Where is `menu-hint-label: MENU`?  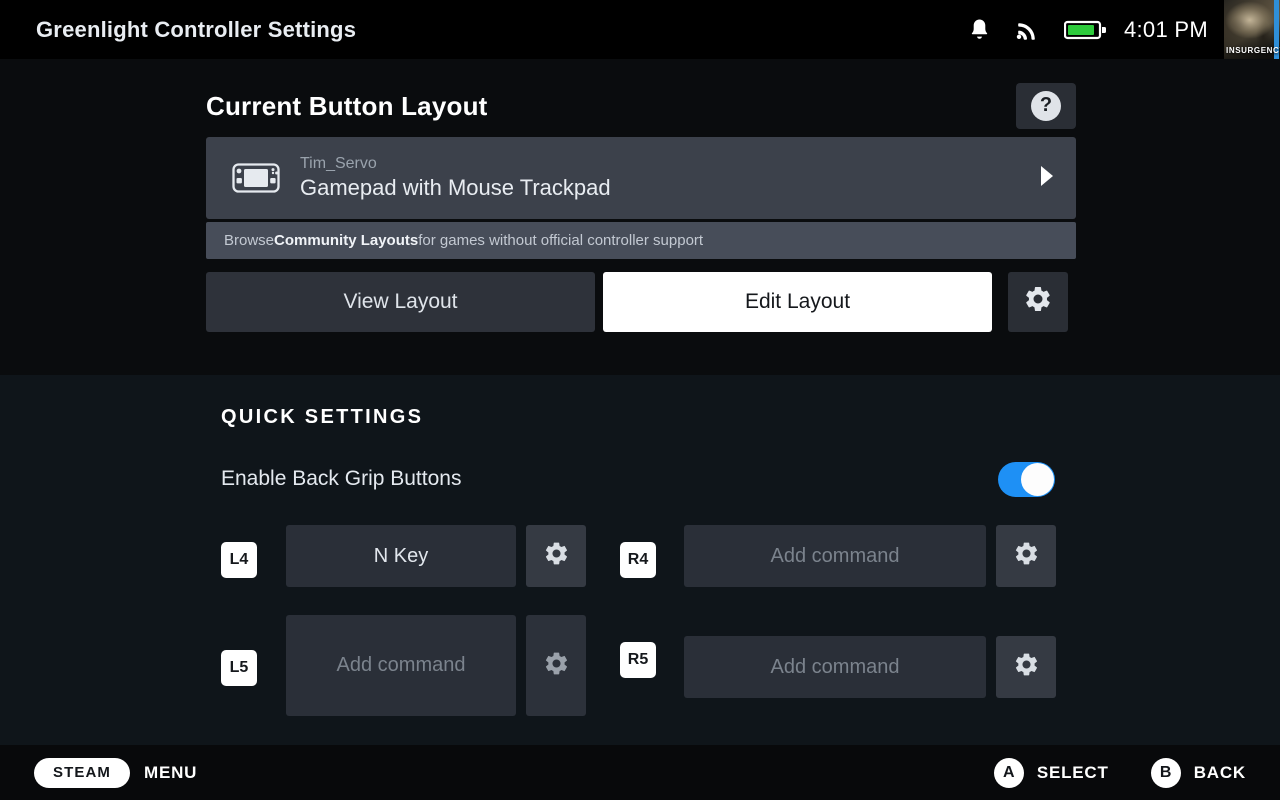 menu-hint-label: MENU is located at coordinates (171, 772).